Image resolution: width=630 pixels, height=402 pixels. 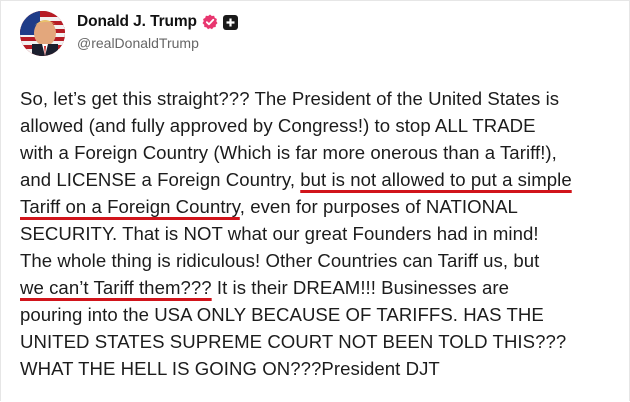 I want to click on avatar, so click(x=42, y=33).